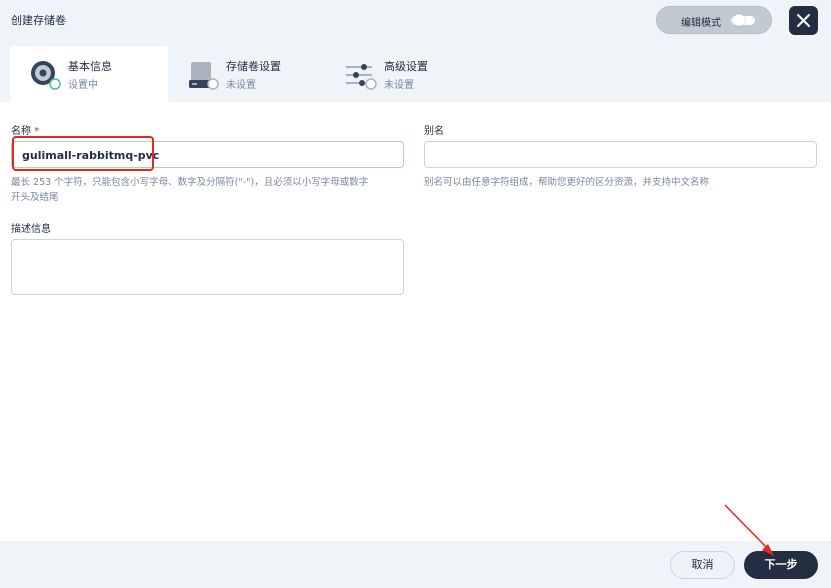 This screenshot has height=588, width=831. I want to click on toggle-knob, so click(739, 20).